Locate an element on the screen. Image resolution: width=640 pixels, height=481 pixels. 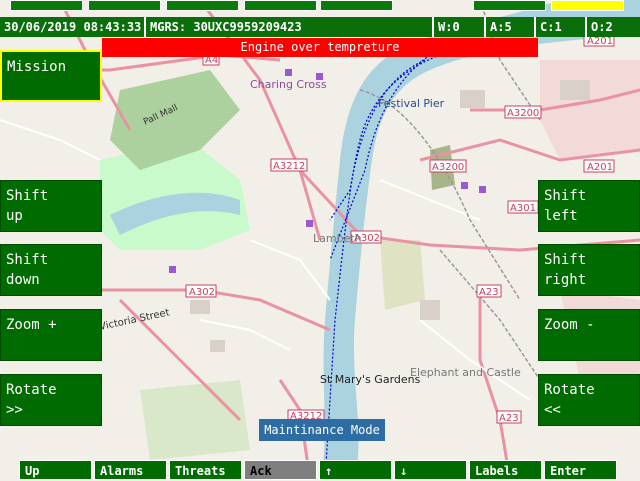
arrow-up-button: ↑ is located at coordinates (355, 470).